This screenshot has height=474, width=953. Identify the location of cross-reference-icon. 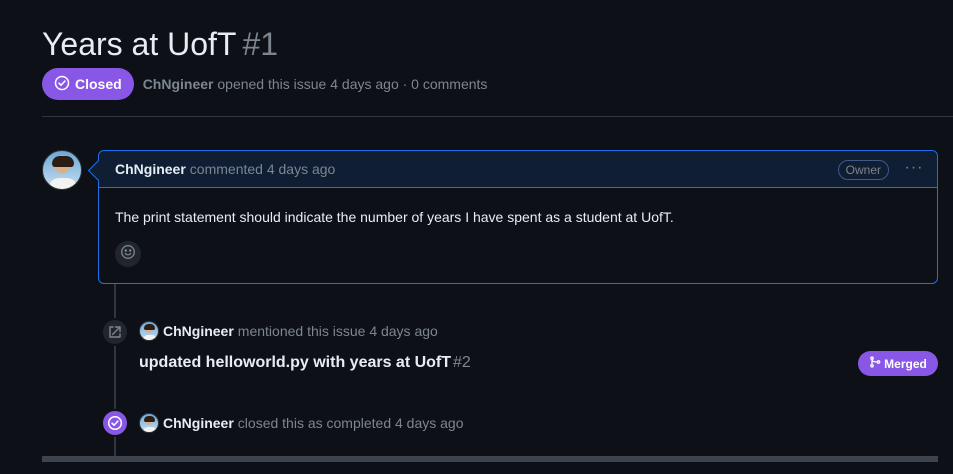
(115, 332).